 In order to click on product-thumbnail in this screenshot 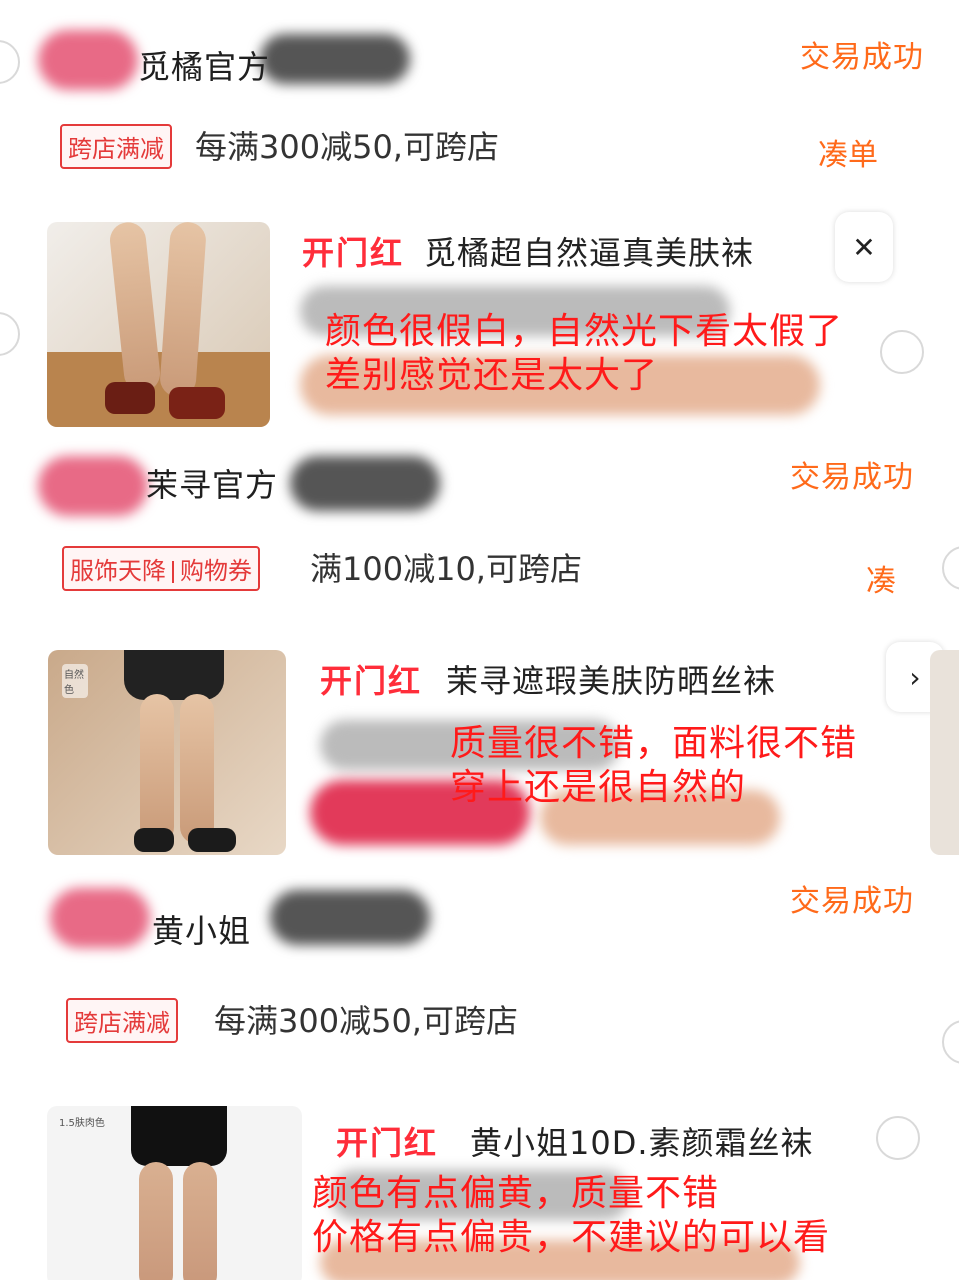, I will do `click(158, 324)`.